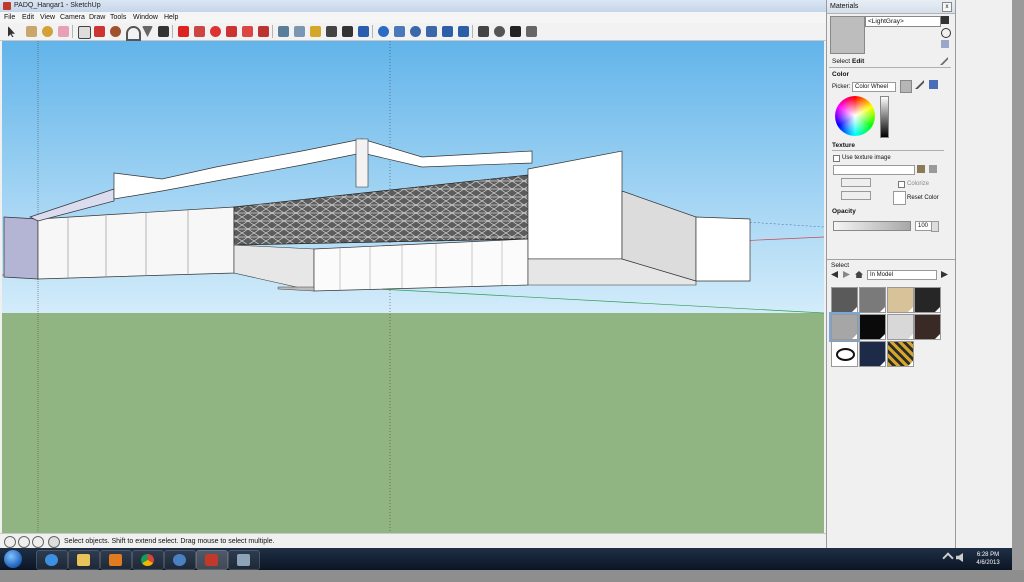 Image resolution: width=1024 pixels, height=582 pixels. What do you see at coordinates (145, 17) in the screenshot?
I see `menu-window: Window` at bounding box center [145, 17].